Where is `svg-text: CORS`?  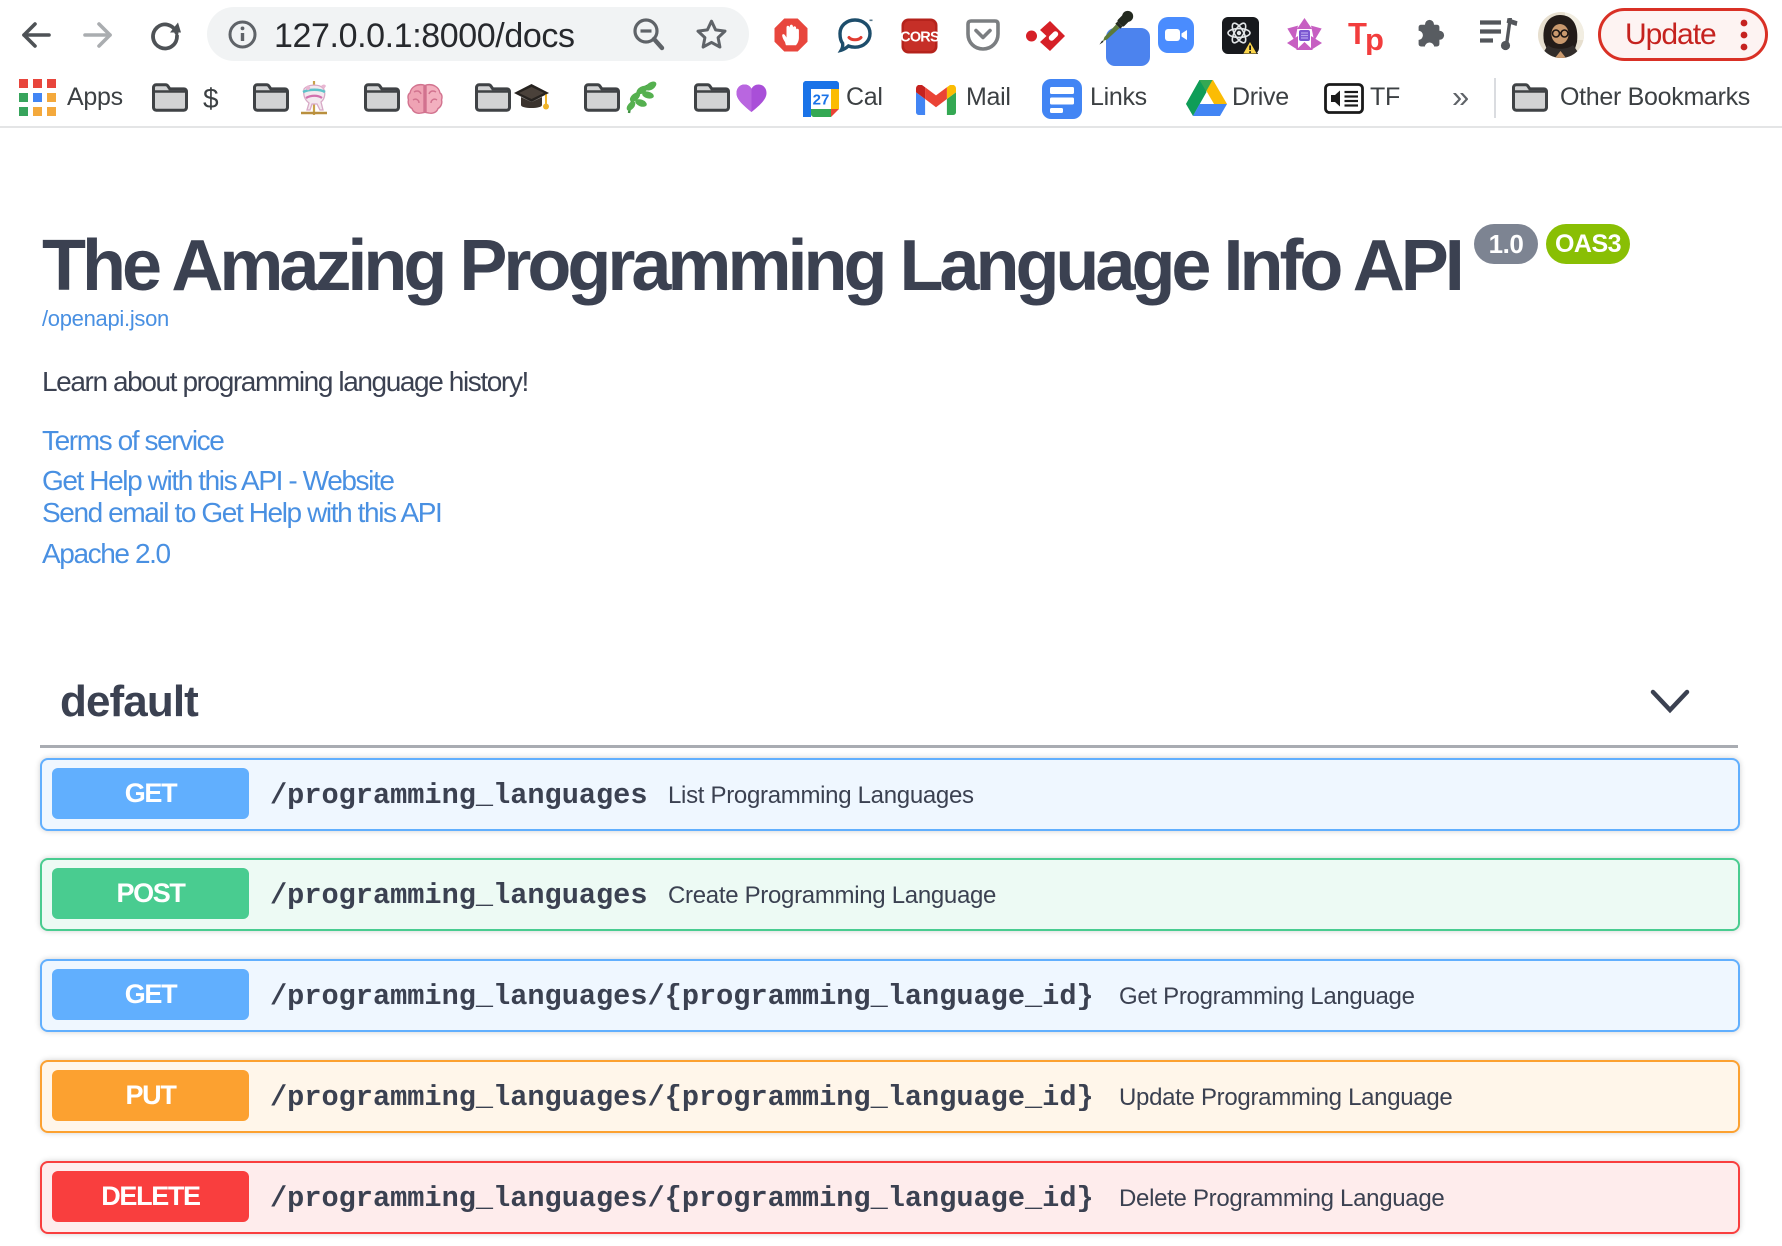 svg-text: CORS is located at coordinates (919, 38).